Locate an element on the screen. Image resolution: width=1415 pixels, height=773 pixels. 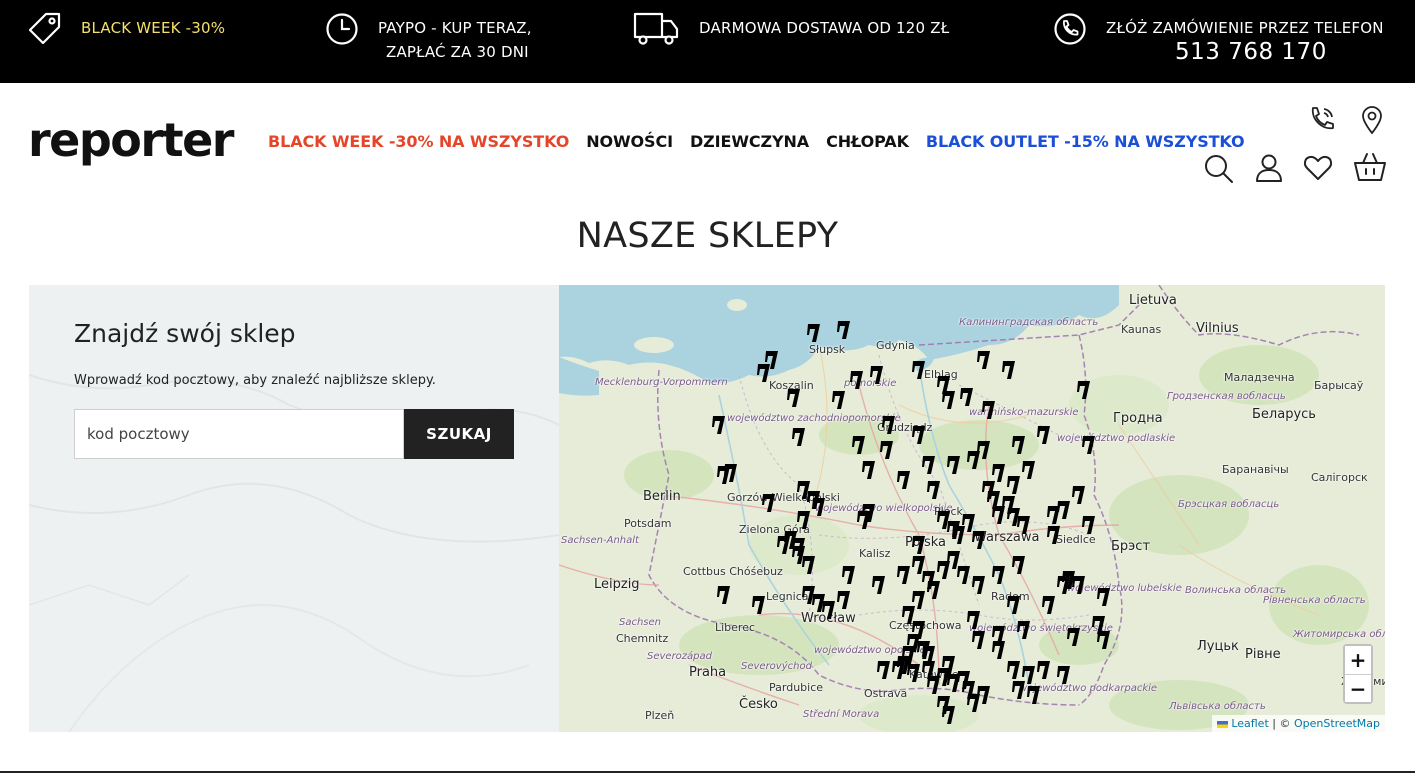
search-icon is located at coordinates (1219, 169).